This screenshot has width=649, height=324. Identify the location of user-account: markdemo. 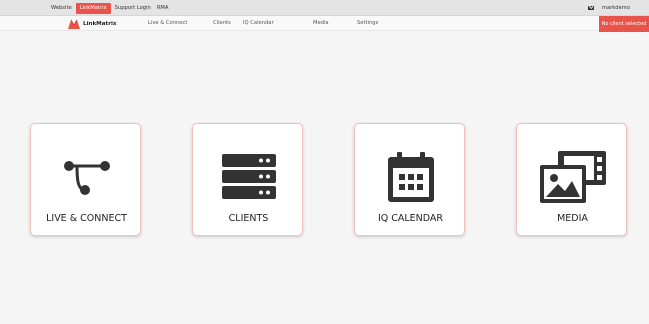
(608, 8).